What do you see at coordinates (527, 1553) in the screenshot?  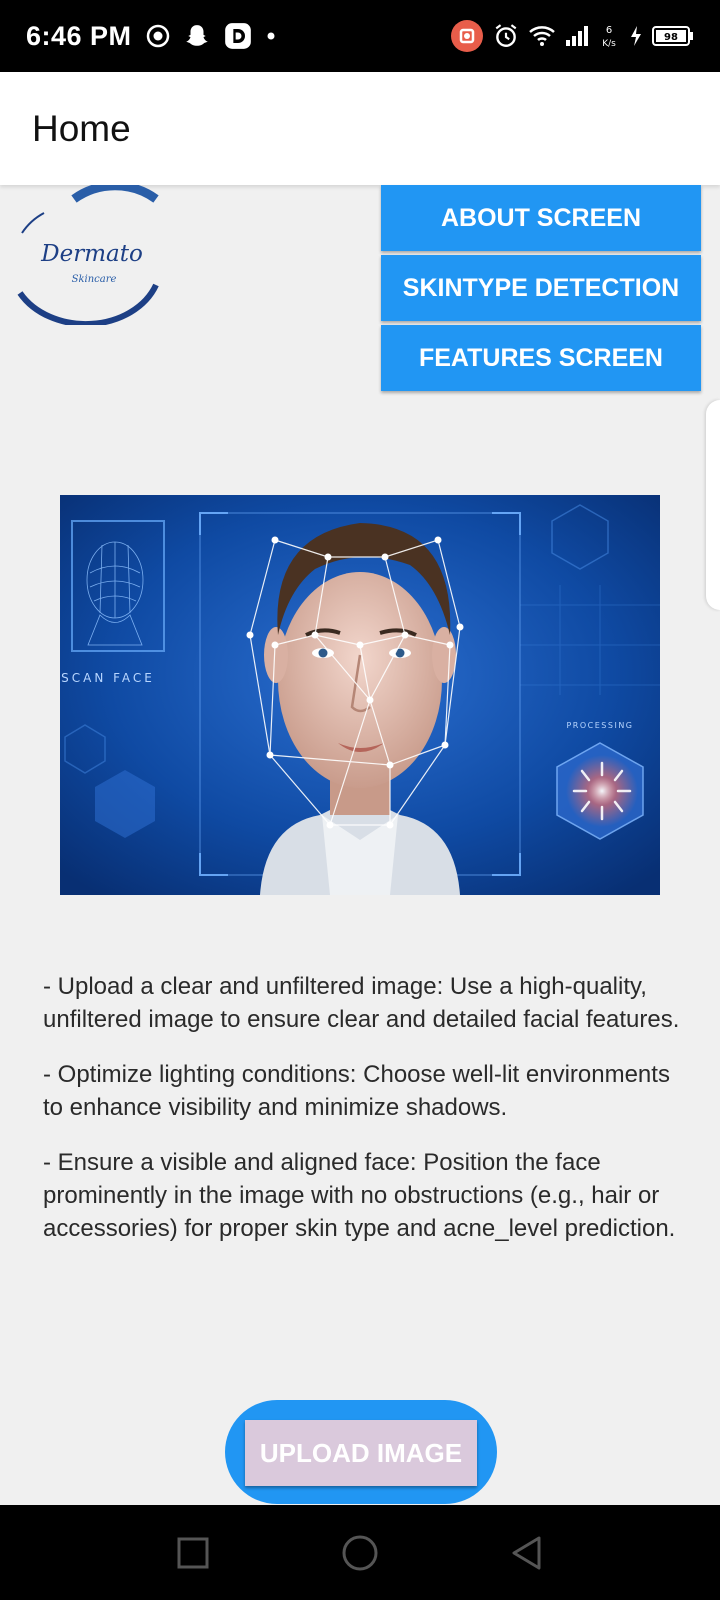 I see `back-triangle-icon` at bounding box center [527, 1553].